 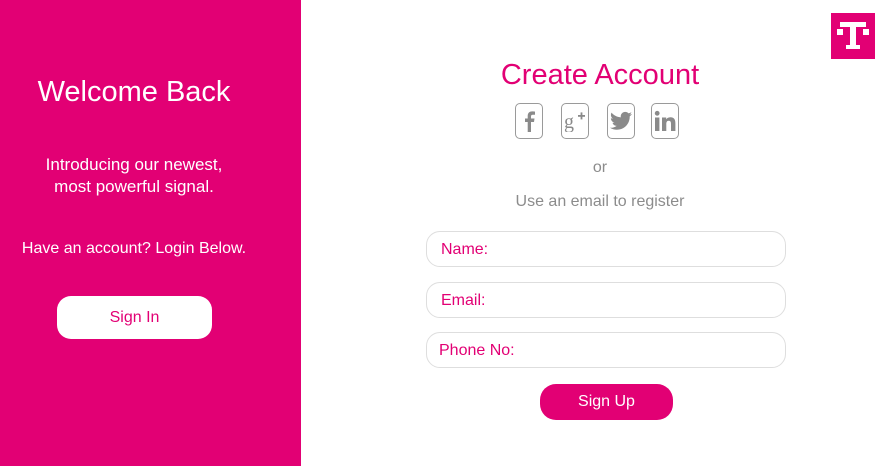 What do you see at coordinates (569, 121) in the screenshot?
I see `svg-text: g` at bounding box center [569, 121].